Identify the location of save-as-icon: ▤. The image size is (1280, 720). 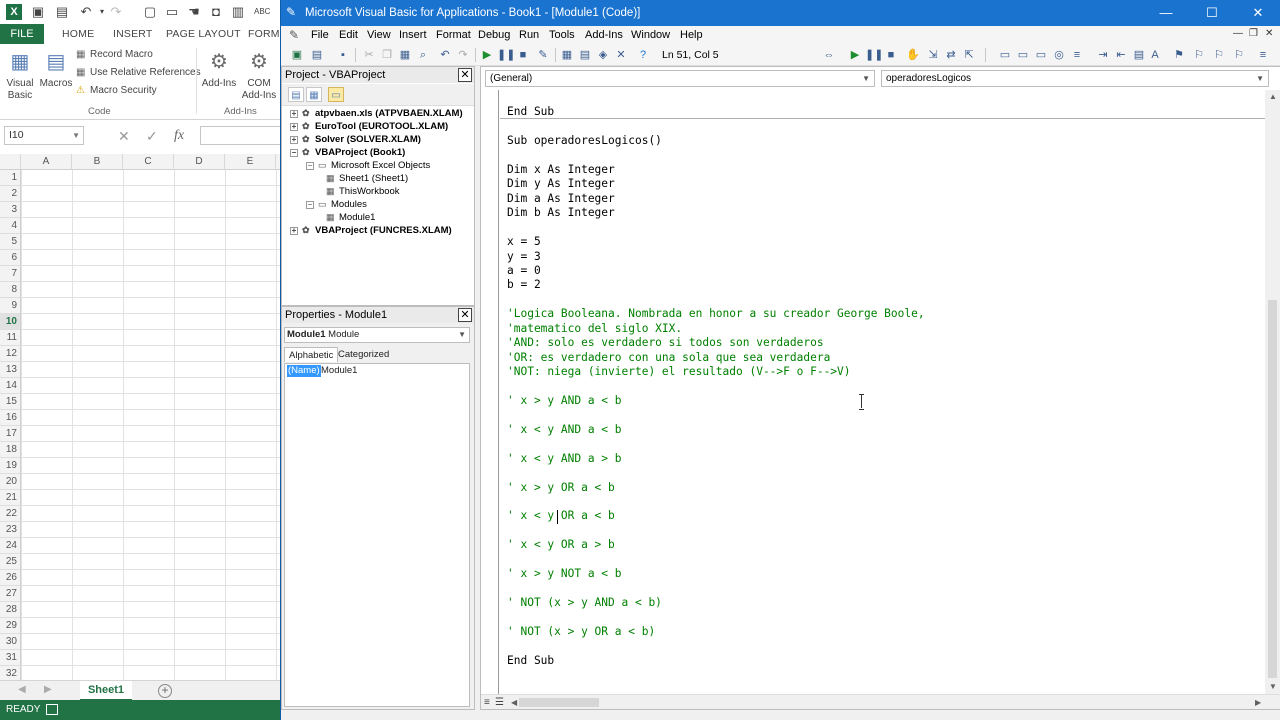
(62, 12).